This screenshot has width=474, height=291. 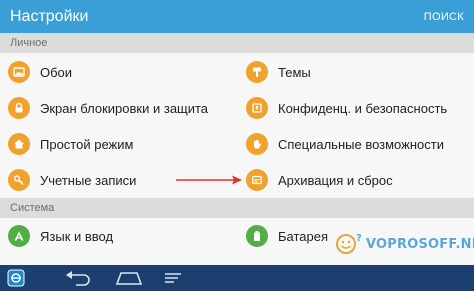 What do you see at coordinates (77, 236) in the screenshot?
I see `setting-label: Язык и ввод` at bounding box center [77, 236].